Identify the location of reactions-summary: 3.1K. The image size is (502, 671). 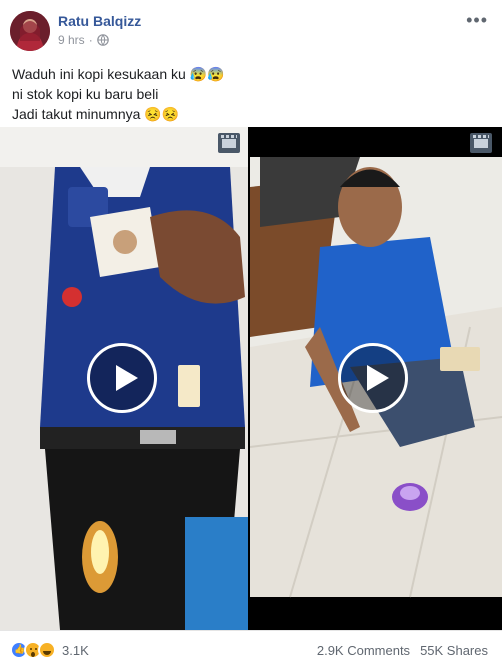
(49, 650).